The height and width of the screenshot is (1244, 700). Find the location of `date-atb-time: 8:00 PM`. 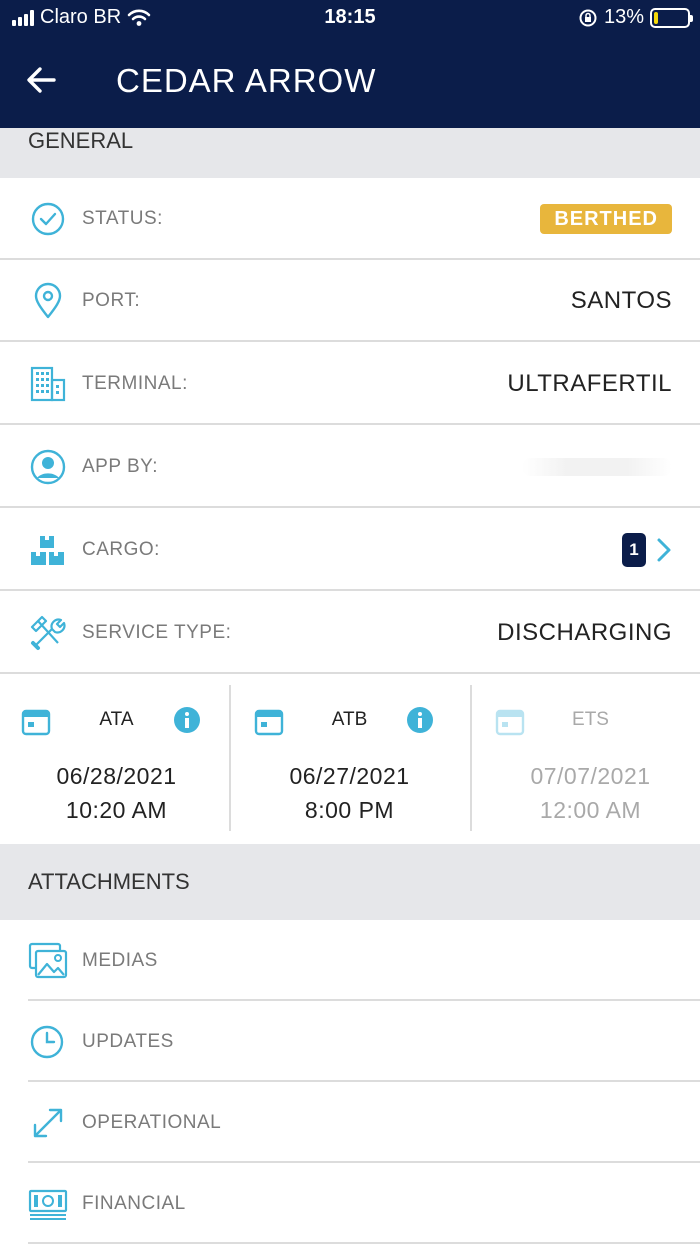

date-atb-time: 8:00 PM is located at coordinates (349, 810).